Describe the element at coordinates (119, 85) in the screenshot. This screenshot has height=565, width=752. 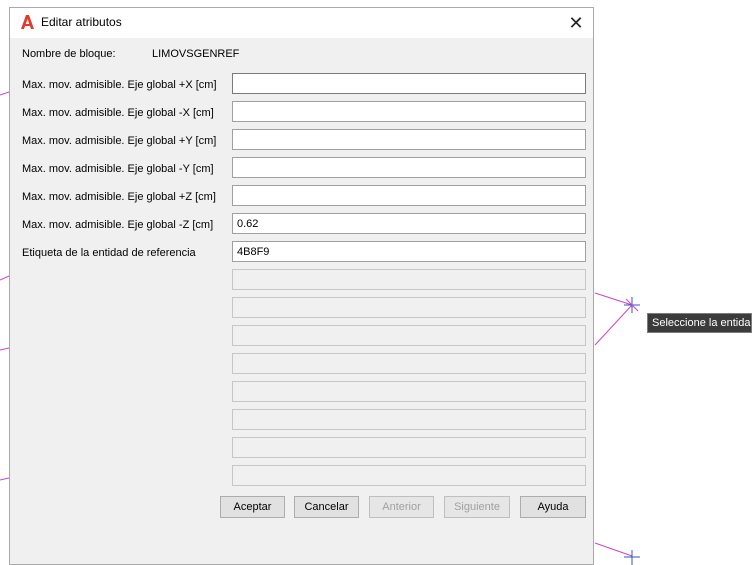
I see `attribute-label: Max. mov. admisible. Eje global +X [cm]` at that location.